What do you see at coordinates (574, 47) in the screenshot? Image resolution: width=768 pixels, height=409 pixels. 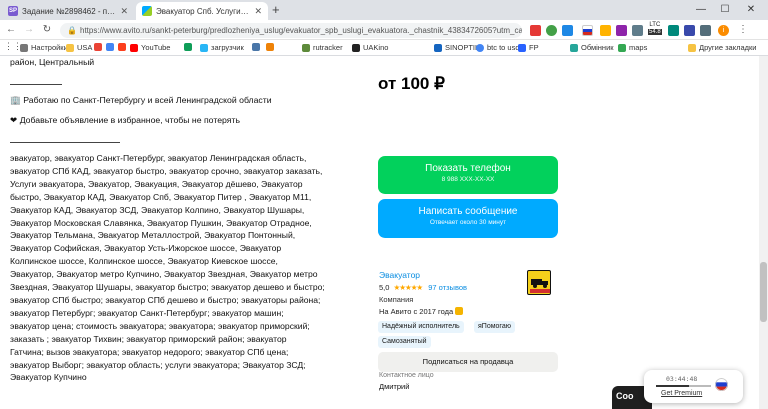 I see `exchange-icon` at bounding box center [574, 47].